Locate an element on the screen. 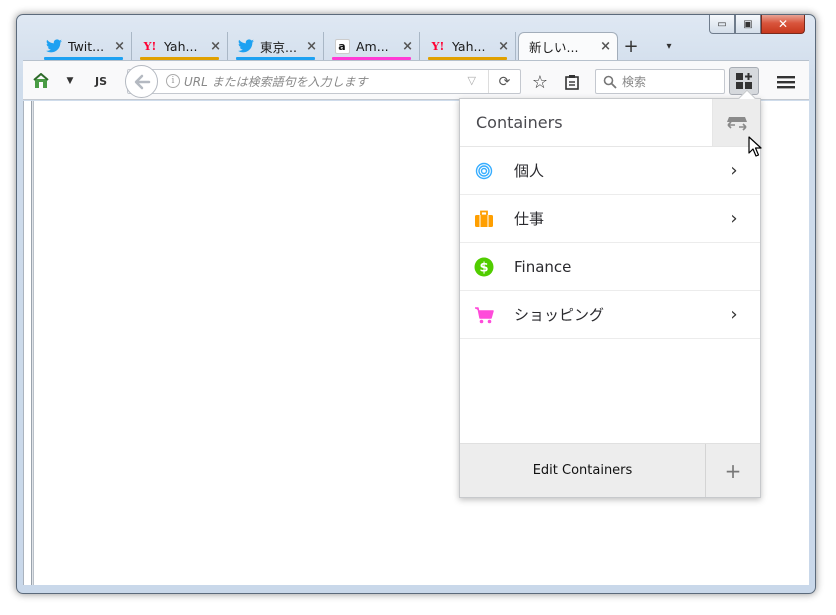  sort-icon is located at coordinates (736, 123).